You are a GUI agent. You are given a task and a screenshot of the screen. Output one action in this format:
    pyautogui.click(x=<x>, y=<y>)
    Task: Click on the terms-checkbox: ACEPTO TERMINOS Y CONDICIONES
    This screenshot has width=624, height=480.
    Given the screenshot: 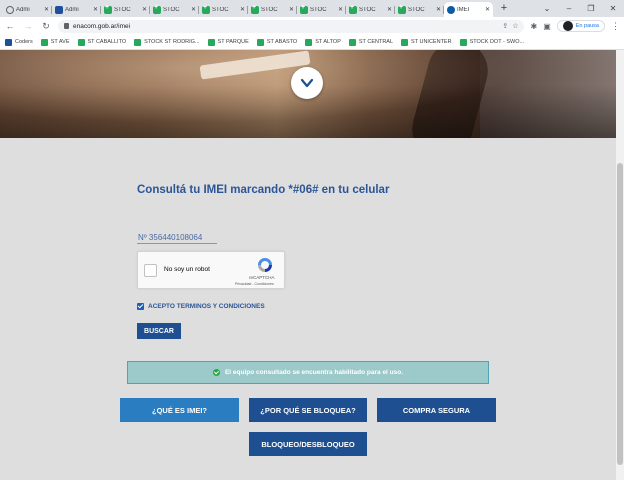 What is the action you would take?
    pyautogui.click(x=201, y=306)
    